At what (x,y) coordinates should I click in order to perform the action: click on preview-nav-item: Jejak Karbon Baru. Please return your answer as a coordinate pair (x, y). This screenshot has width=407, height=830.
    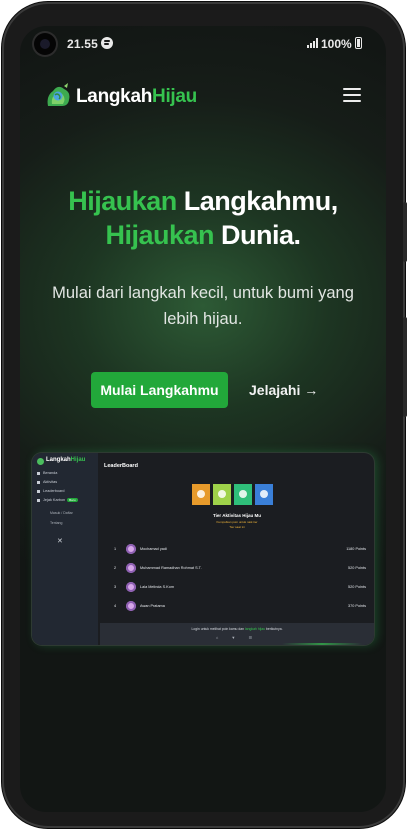
    Looking at the image, I should click on (57, 500).